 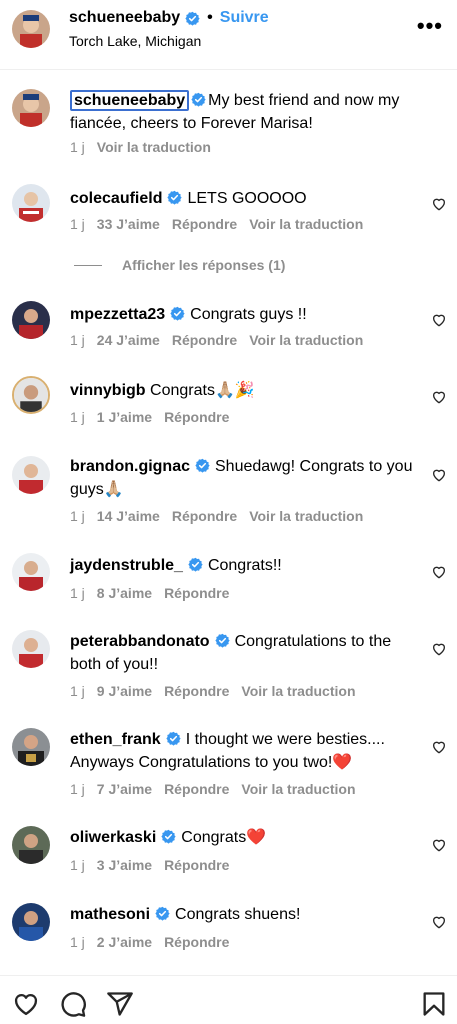 What do you see at coordinates (130, 466) in the screenshot?
I see `comment-username: brandon.gignac` at bounding box center [130, 466].